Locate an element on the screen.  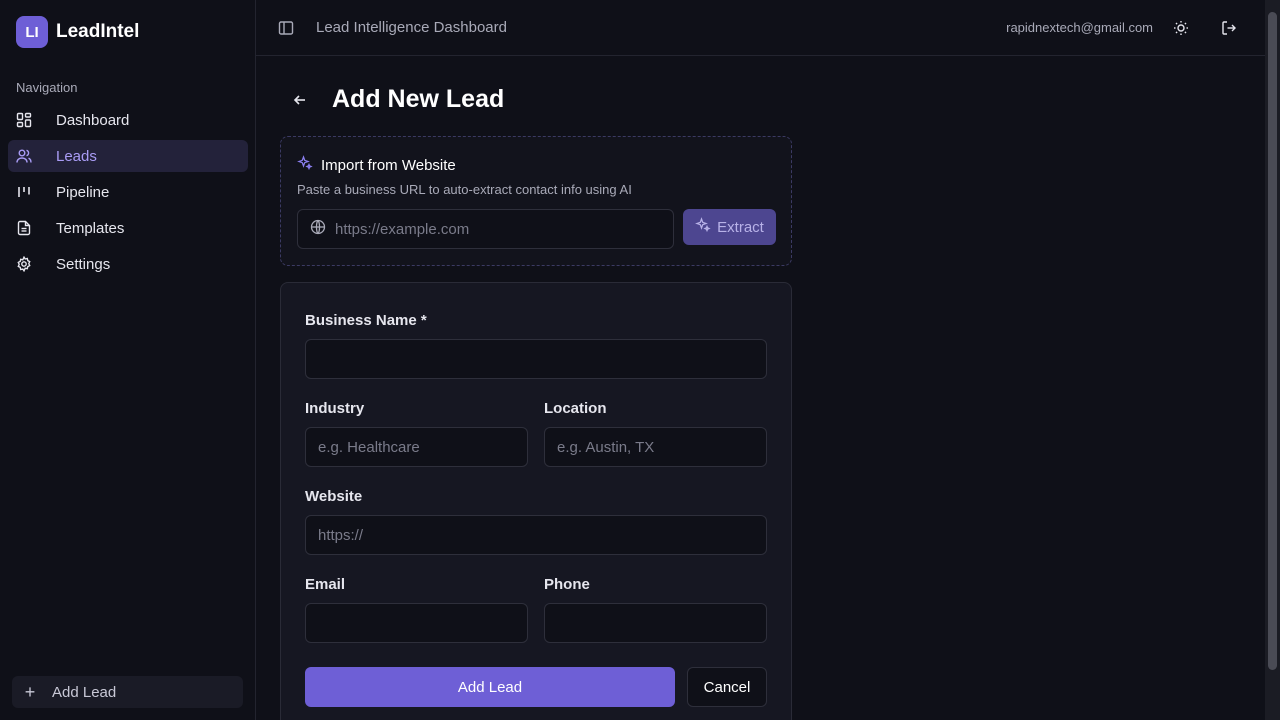
sidebar-item-label: Templates is located at coordinates (90, 228).